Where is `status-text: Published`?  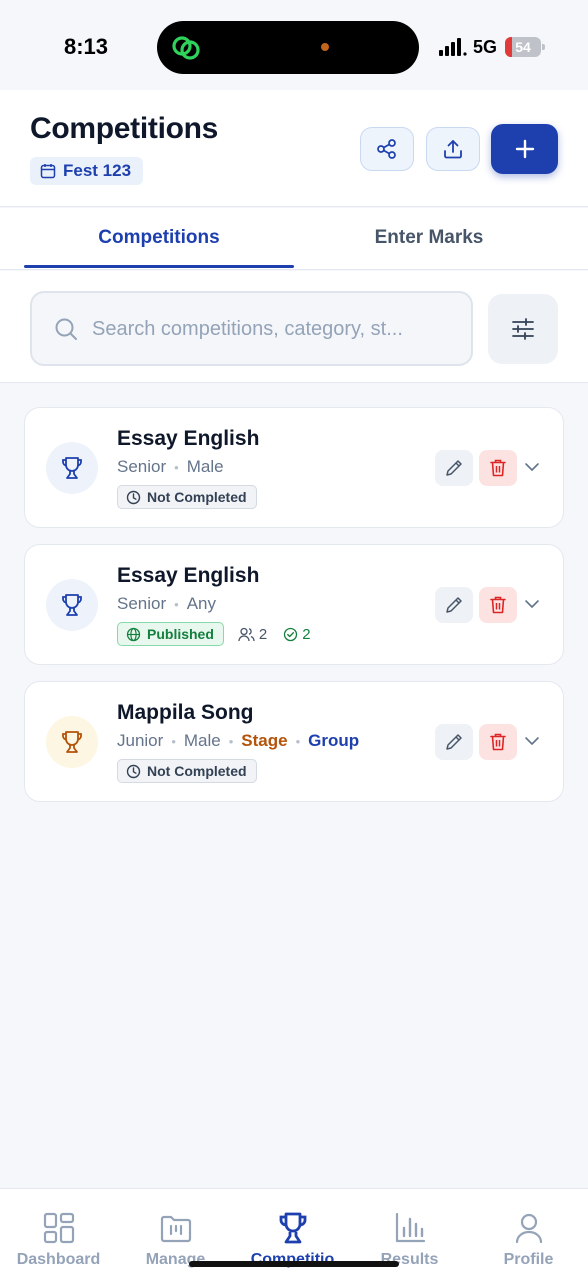
status-text: Published is located at coordinates (180, 634).